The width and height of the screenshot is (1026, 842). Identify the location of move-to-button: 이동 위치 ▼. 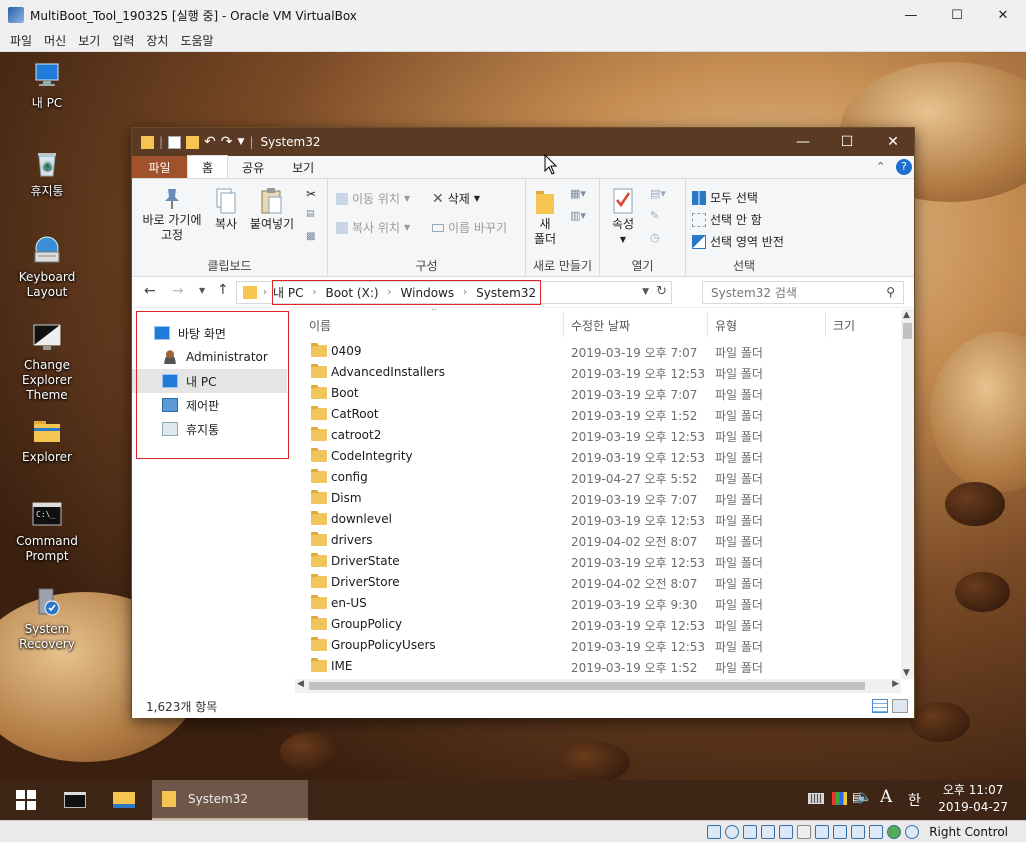
(373, 198).